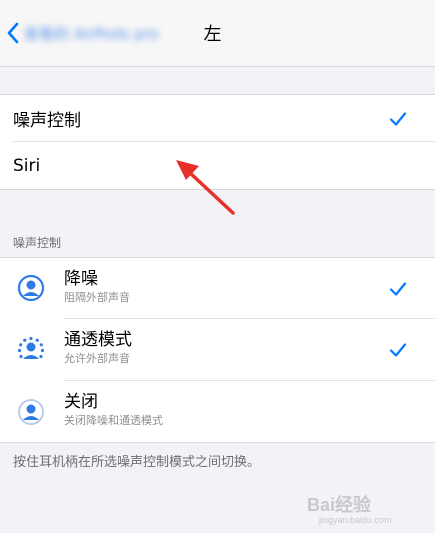 The image size is (435, 533). What do you see at coordinates (217, 165) in the screenshot?
I see `option-siri: Siri` at bounding box center [217, 165].